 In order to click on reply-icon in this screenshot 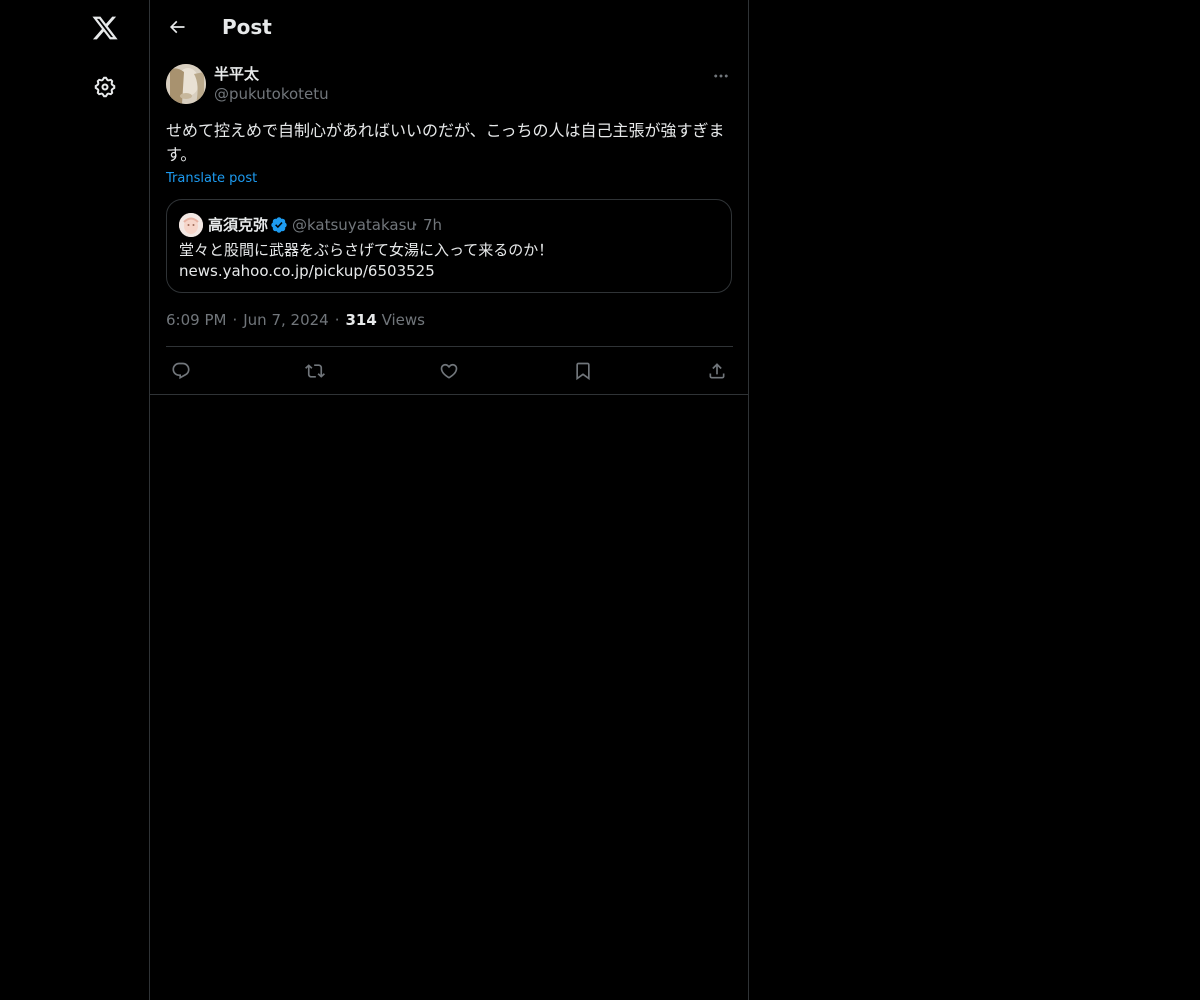, I will do `click(181, 371)`.